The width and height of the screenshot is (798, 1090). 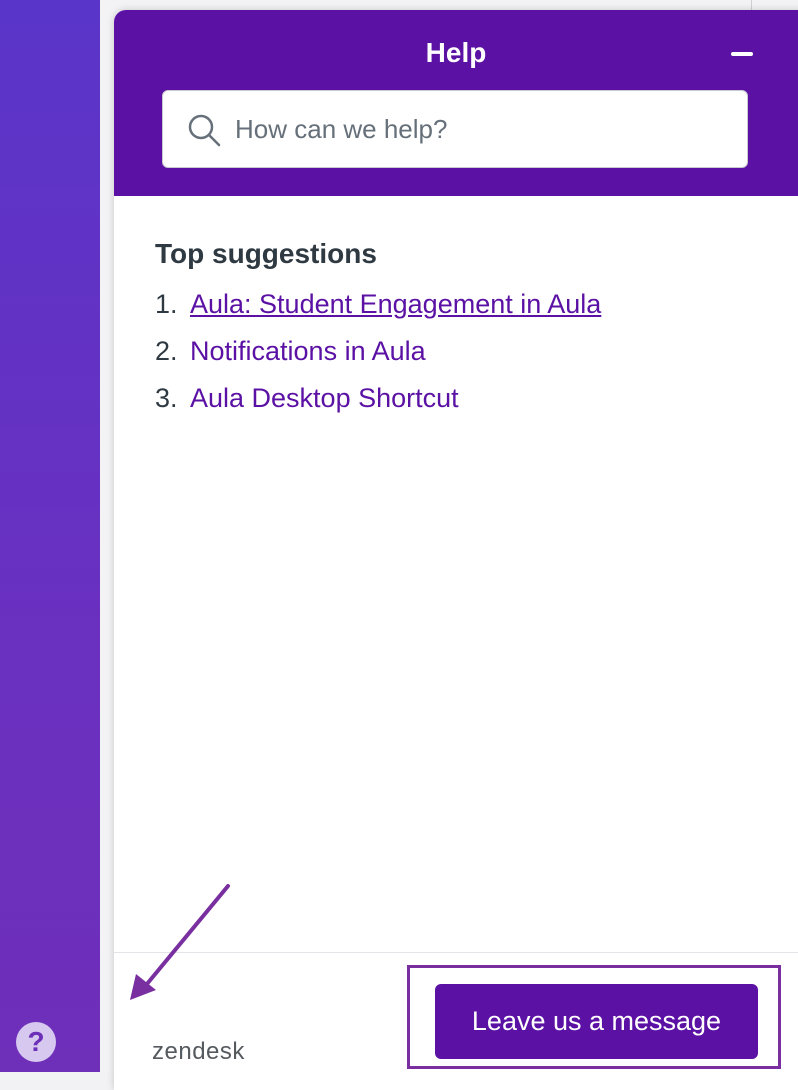 I want to click on suggestion-item: 2. Notifications in Aula, so click(x=378, y=354).